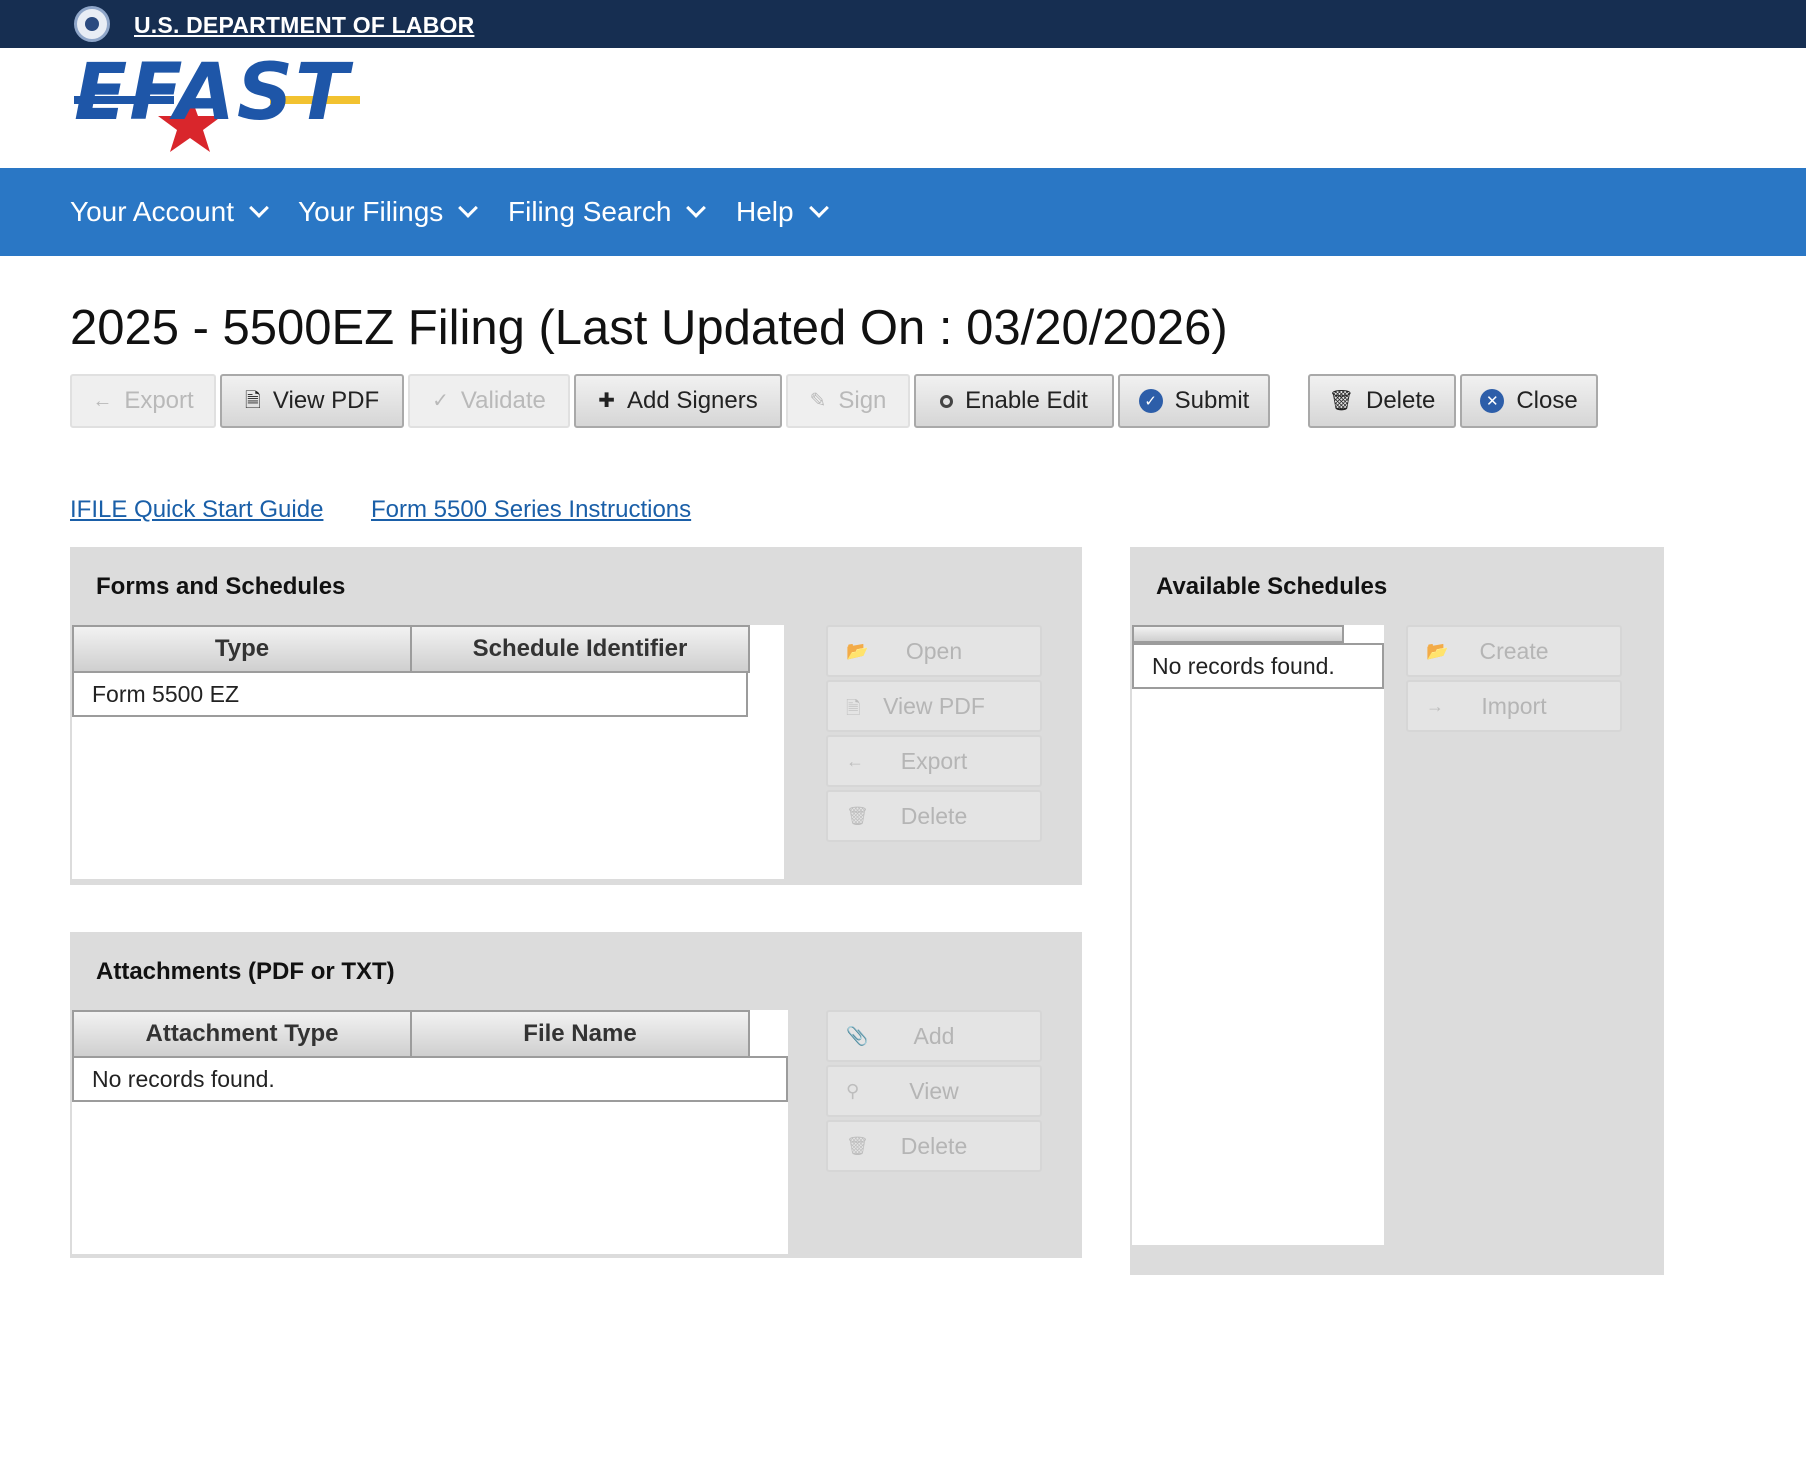 The height and width of the screenshot is (1458, 1806). I want to click on view-label: View, so click(934, 1090).